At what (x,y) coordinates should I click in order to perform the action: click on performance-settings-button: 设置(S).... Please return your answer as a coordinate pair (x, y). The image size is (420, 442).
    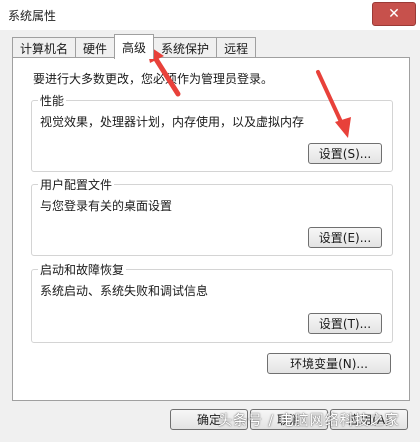
    Looking at the image, I should click on (345, 153).